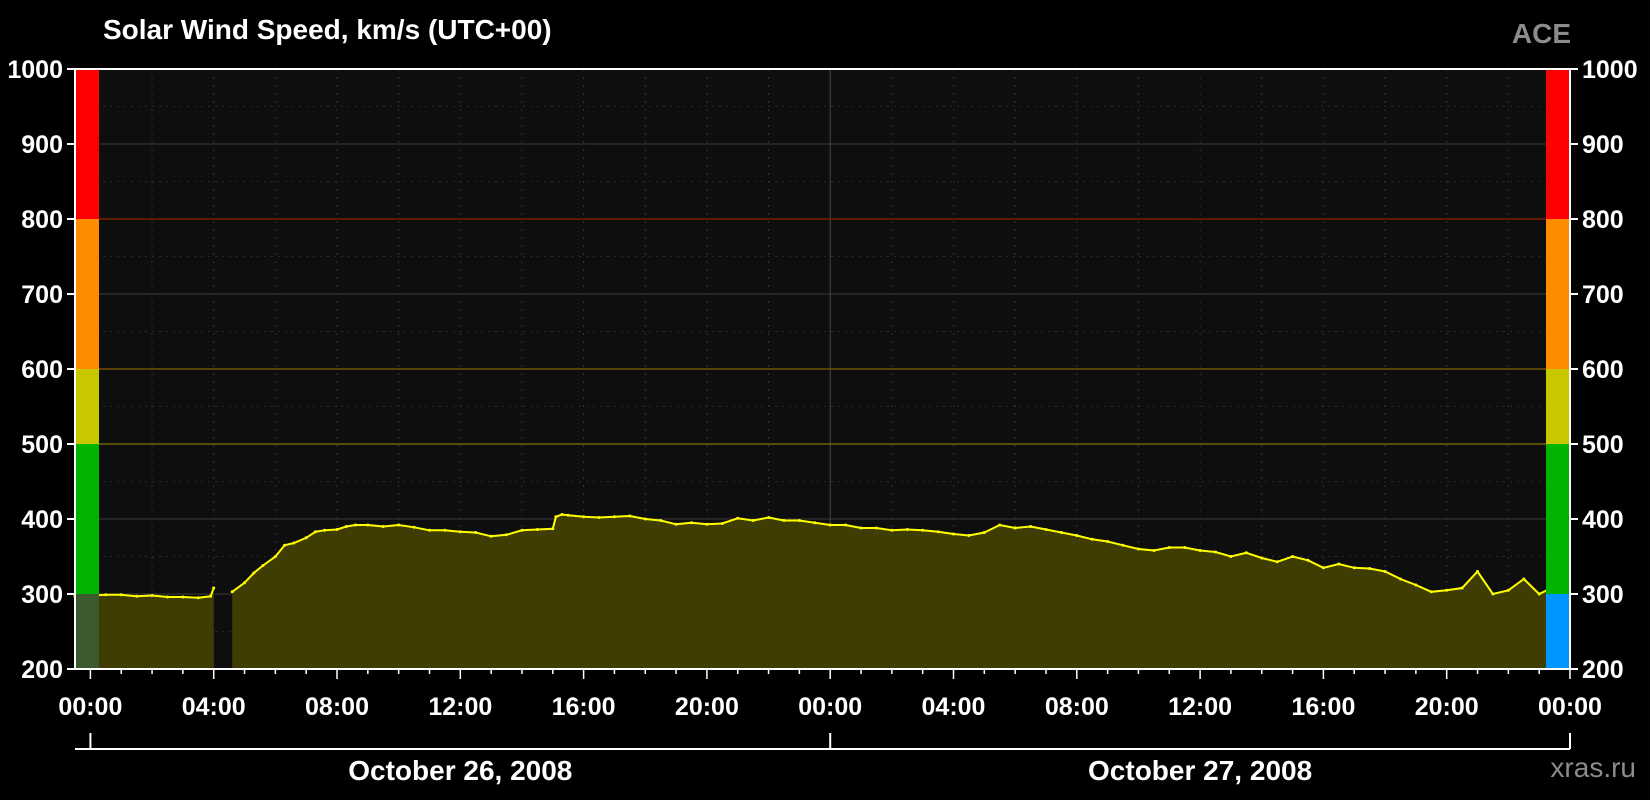 The image size is (1650, 800). Describe the element at coordinates (823, 759) in the screenshot. I see `date-axis: October 26, 2008 October 27, 2008` at that location.